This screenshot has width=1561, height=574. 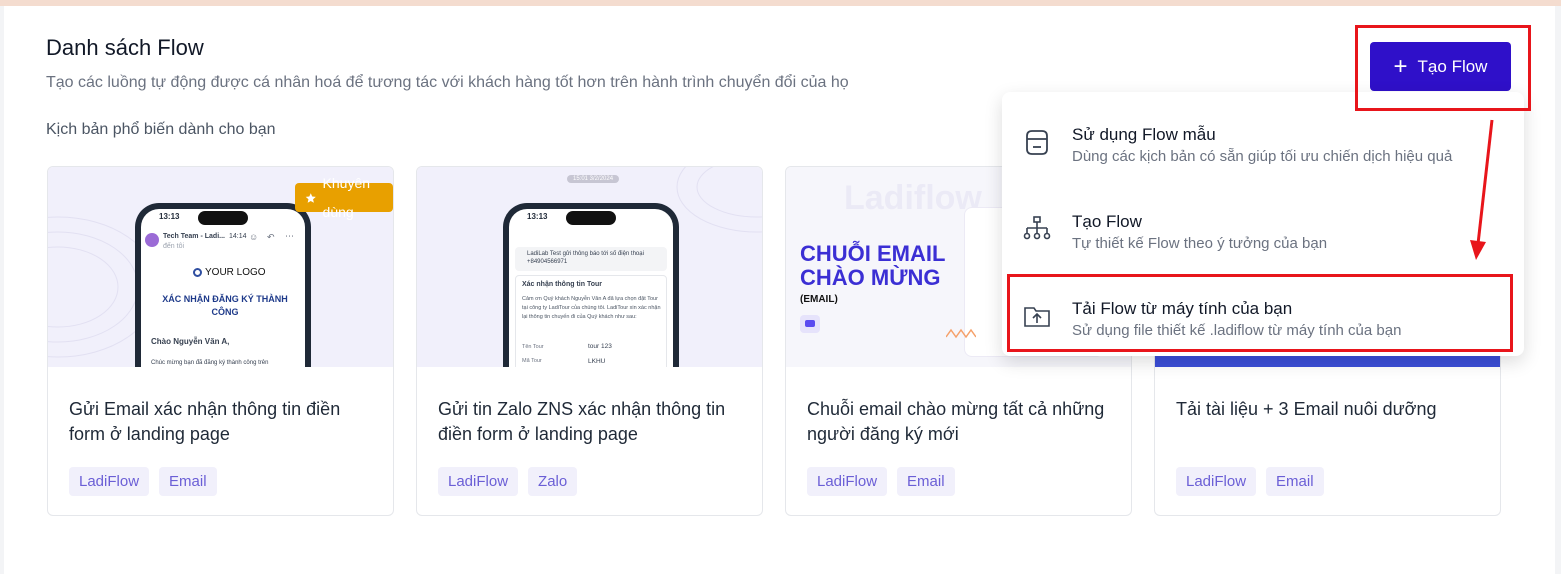 What do you see at coordinates (913, 198) in the screenshot?
I see `watermark-text: Ladiflow` at bounding box center [913, 198].